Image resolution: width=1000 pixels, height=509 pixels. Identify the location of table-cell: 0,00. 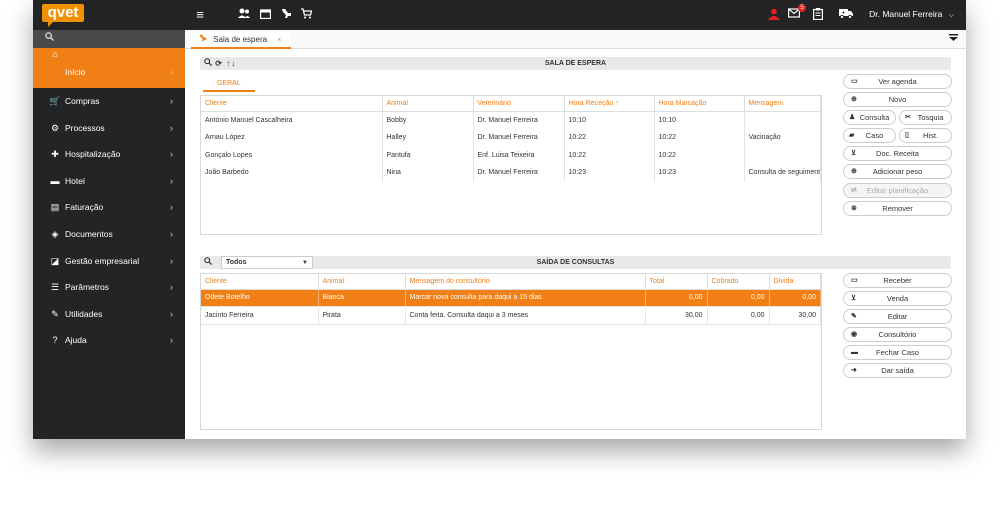
(738, 298).